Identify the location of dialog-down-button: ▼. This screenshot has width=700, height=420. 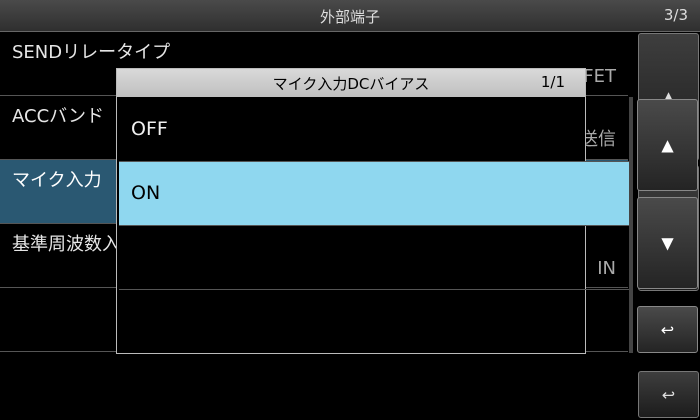
(667, 243).